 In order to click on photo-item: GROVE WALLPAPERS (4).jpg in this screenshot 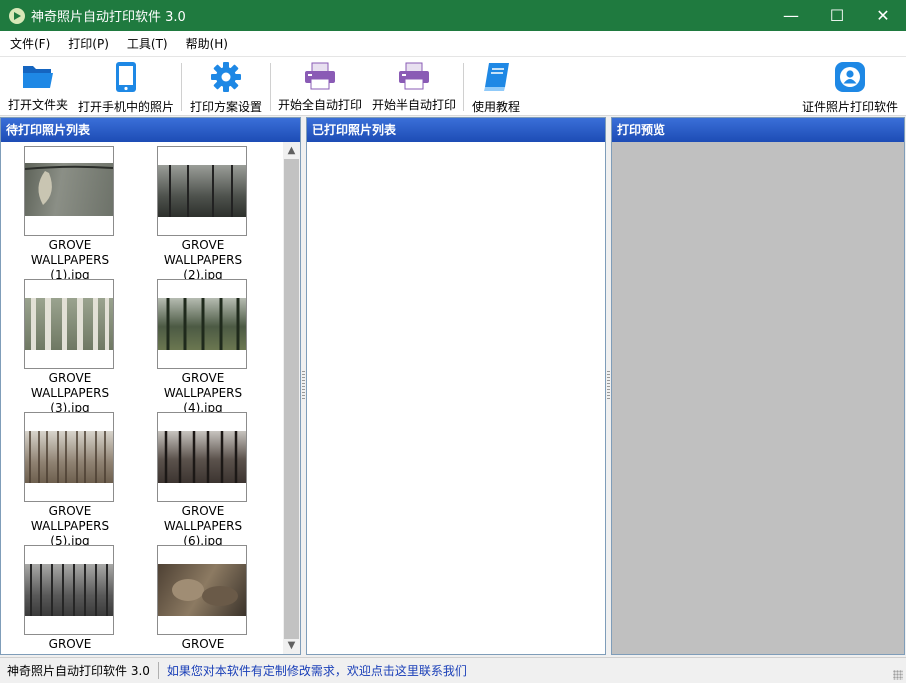, I will do `click(209, 347)`.